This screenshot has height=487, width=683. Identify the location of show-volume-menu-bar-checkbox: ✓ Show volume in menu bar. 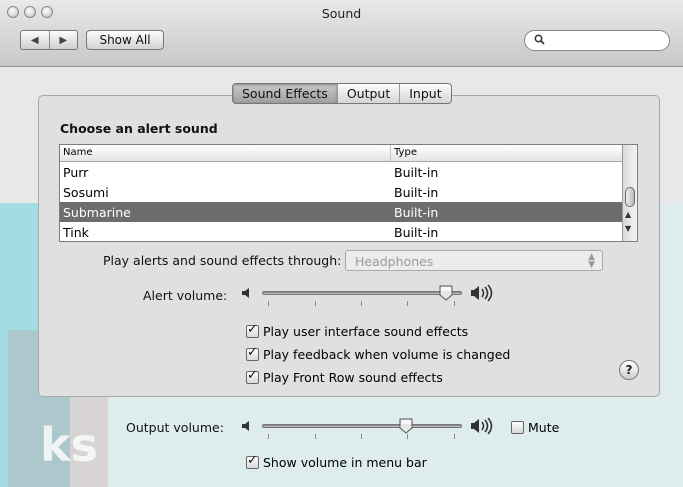
(336, 461).